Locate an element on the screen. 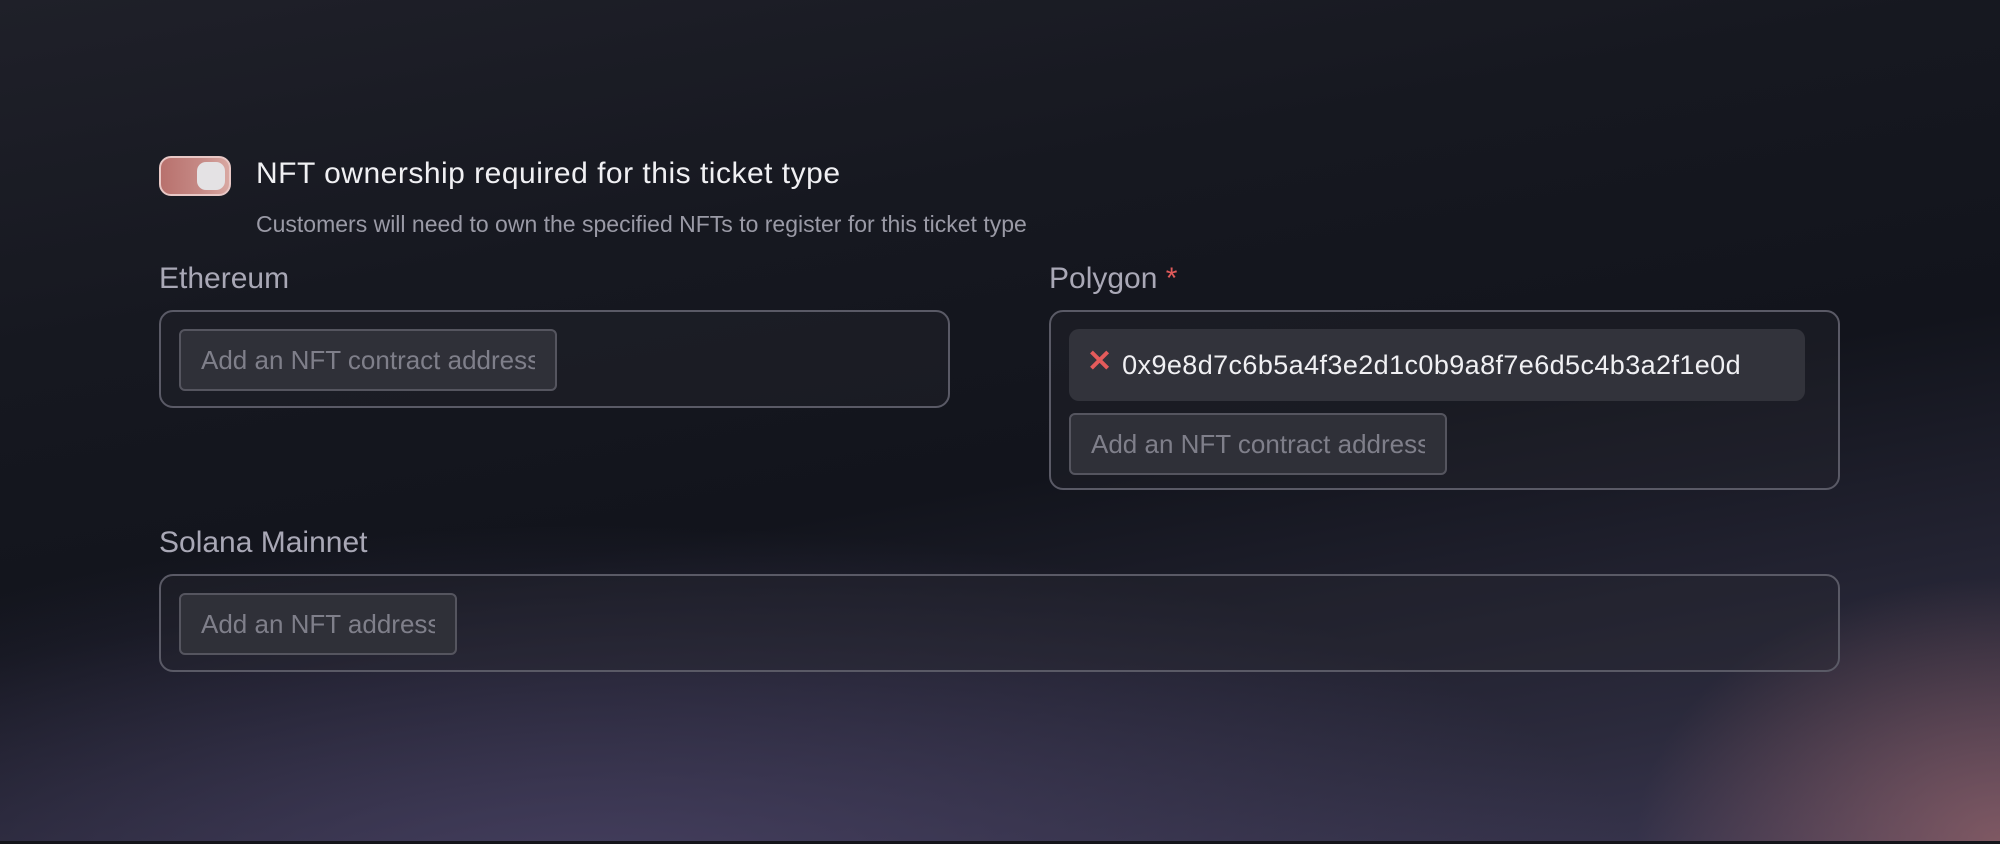 The width and height of the screenshot is (2000, 844). ethereum-label: Ethereum is located at coordinates (224, 279).